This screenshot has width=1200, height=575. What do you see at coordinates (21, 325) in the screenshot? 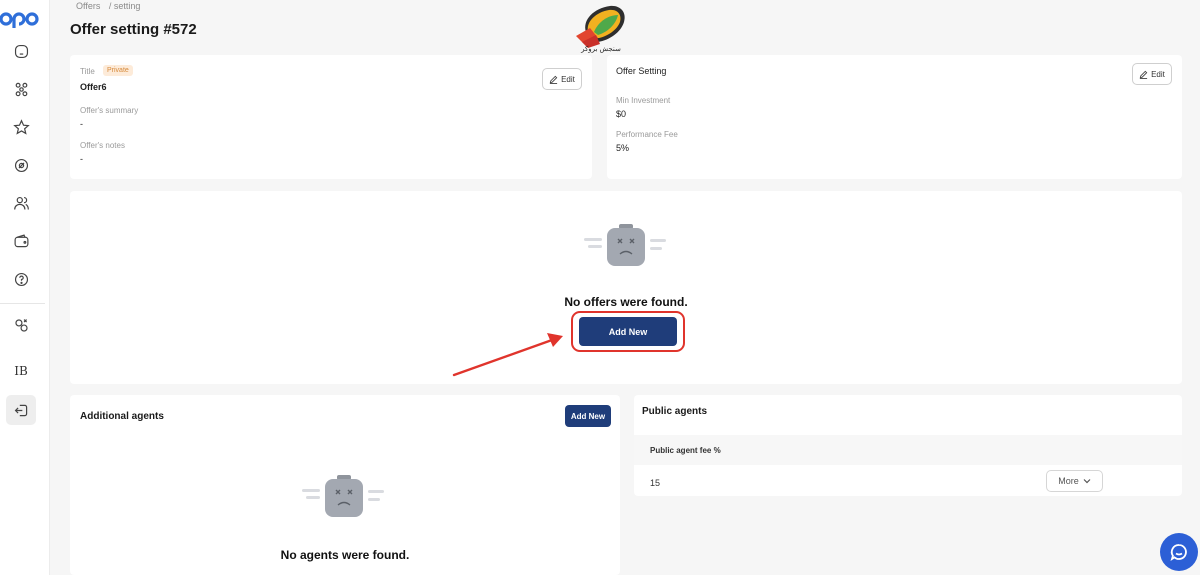
I see `integrations-icon` at bounding box center [21, 325].